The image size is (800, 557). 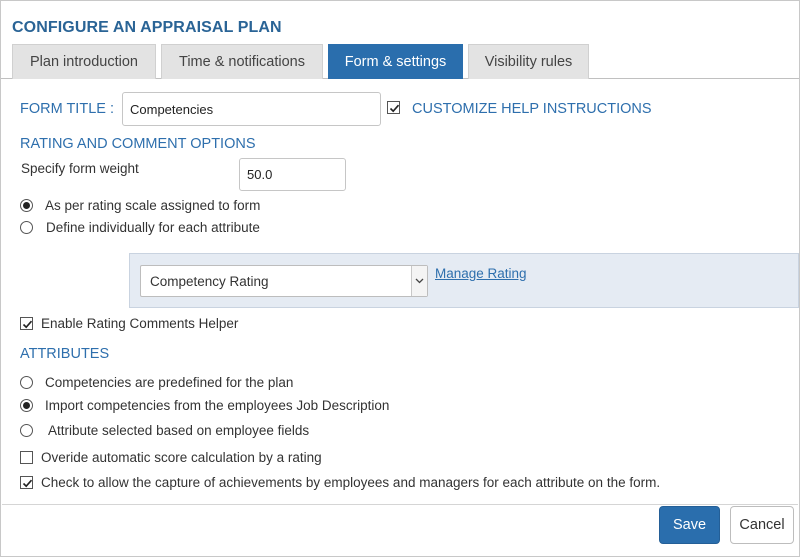 I want to click on comments-helper-label: Enable Rating Comments Helper, so click(x=139, y=323).